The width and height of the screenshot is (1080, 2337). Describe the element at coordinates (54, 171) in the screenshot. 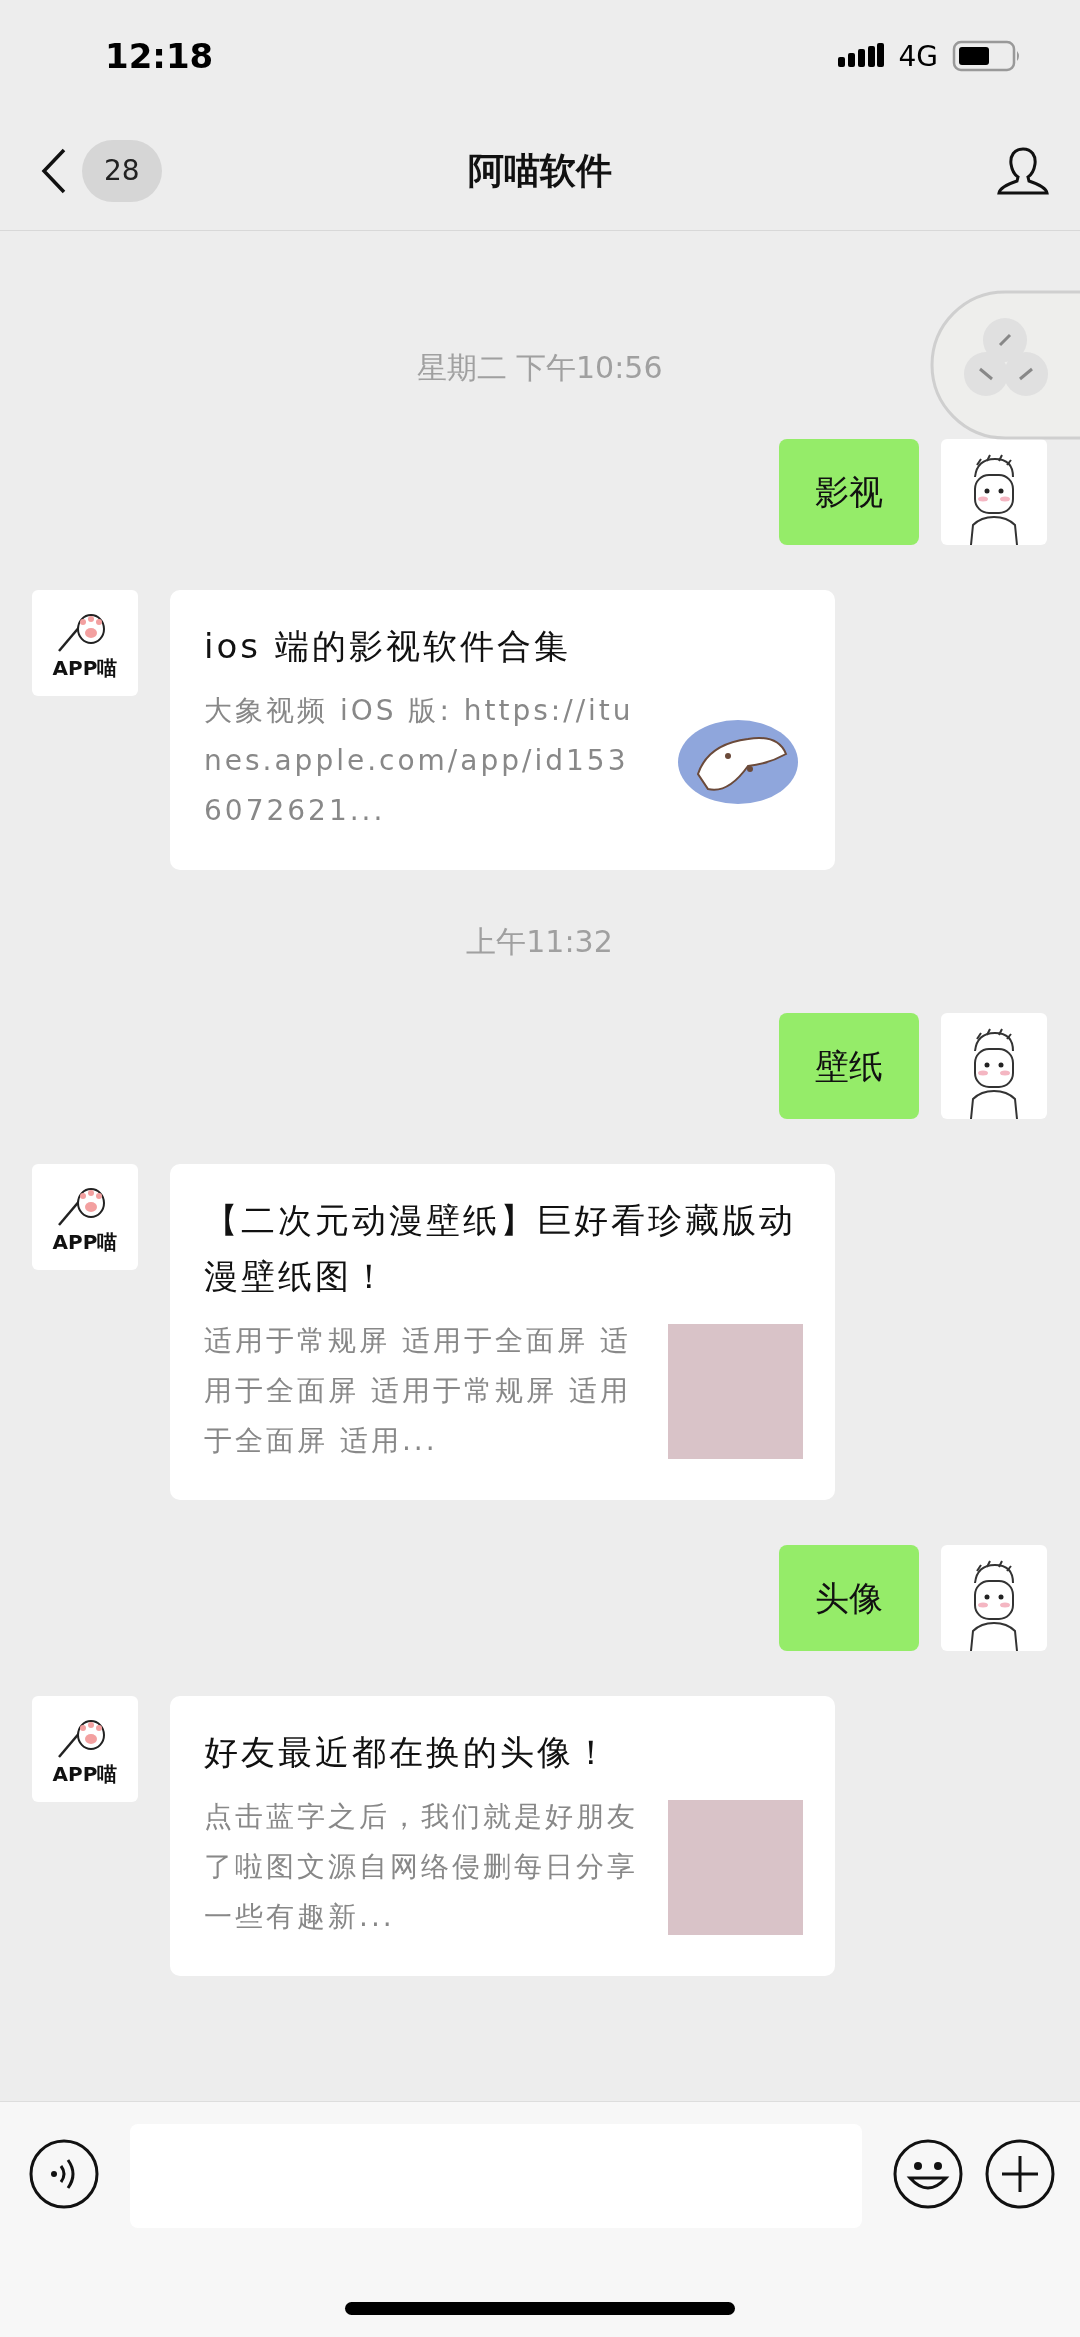

I see `back-icon` at that location.